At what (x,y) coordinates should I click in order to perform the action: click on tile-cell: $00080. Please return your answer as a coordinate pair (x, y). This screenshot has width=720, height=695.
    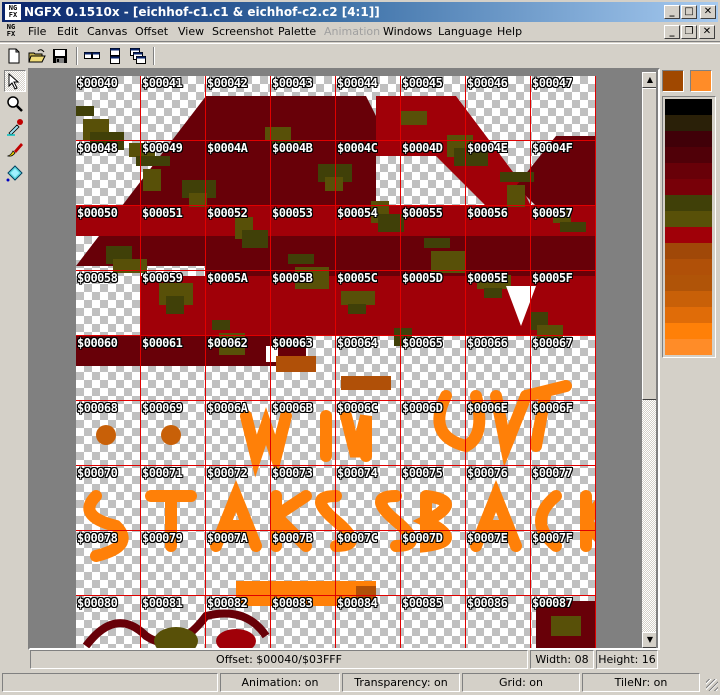
    Looking at the image, I should click on (108, 622).